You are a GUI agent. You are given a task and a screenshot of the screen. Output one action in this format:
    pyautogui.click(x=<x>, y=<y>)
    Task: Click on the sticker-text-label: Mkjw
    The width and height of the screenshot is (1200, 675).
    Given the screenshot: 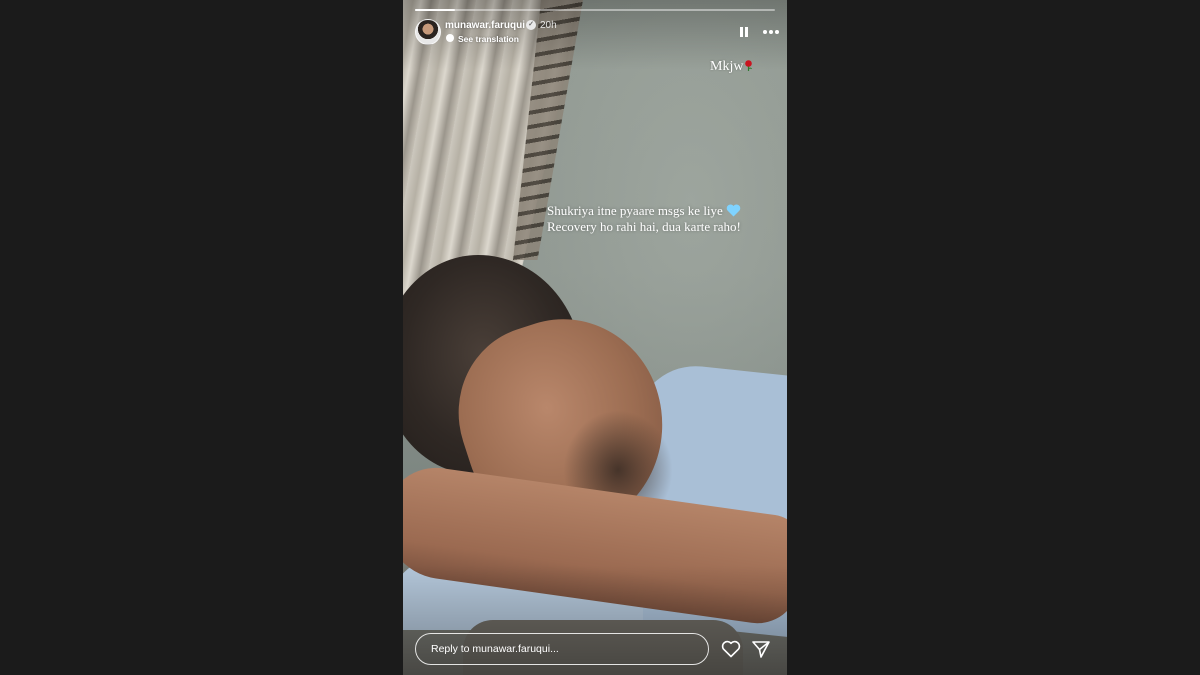 What is the action you would take?
    pyautogui.click(x=727, y=66)
    